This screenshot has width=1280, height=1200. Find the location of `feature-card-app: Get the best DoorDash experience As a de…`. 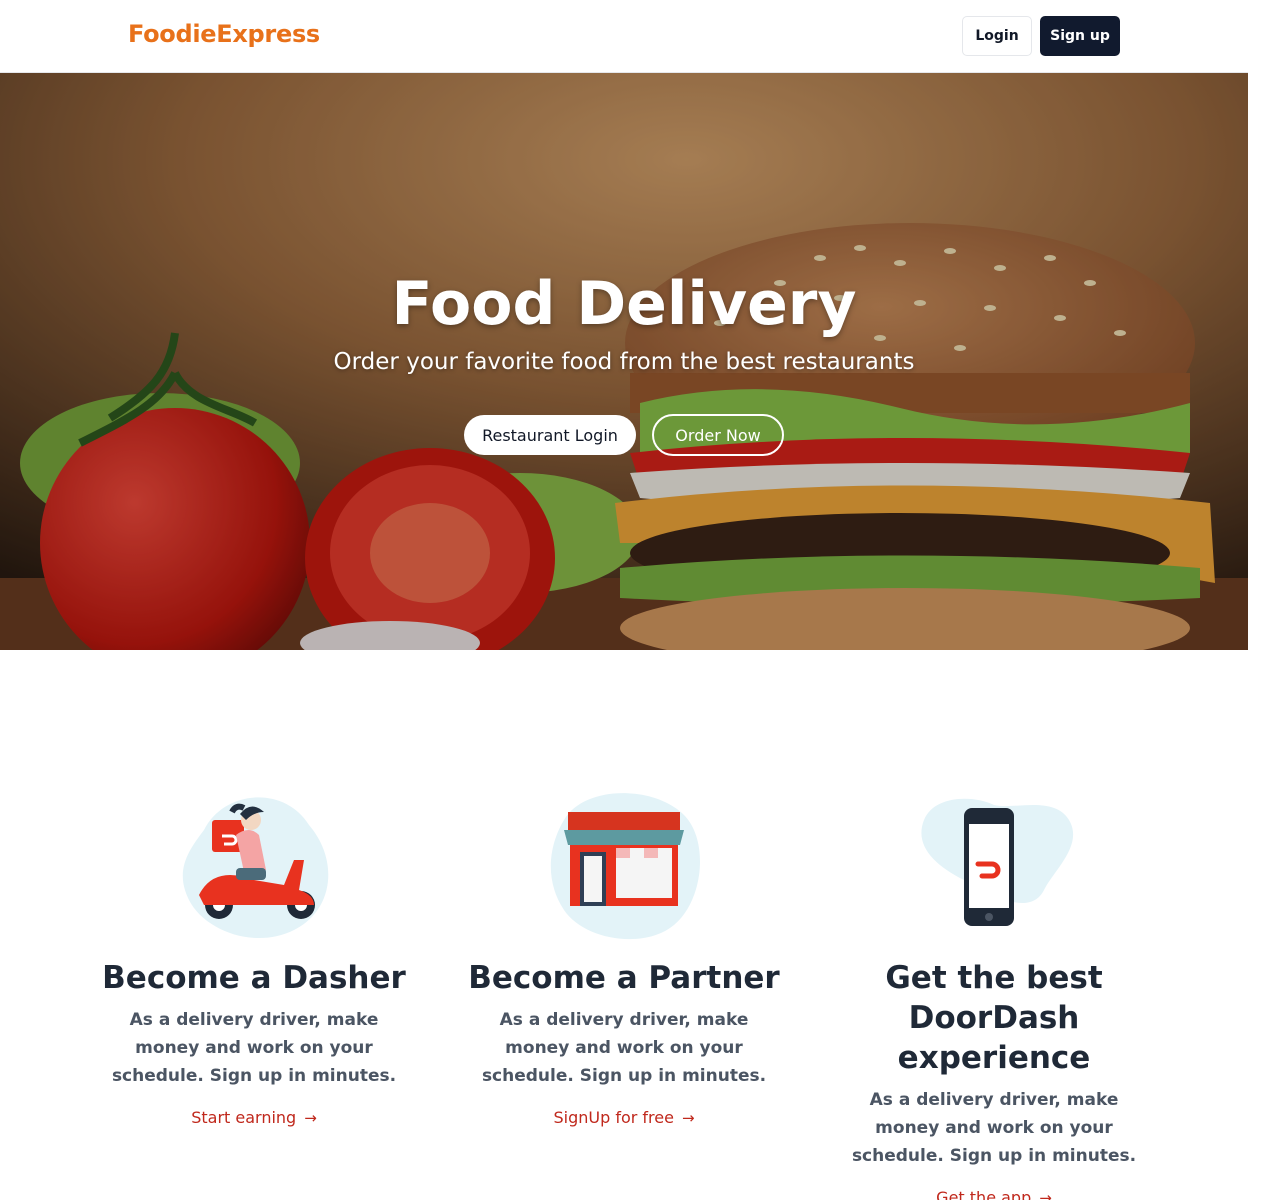

feature-card-app: Get the best DoorDash experience As a de… is located at coordinates (994, 995).